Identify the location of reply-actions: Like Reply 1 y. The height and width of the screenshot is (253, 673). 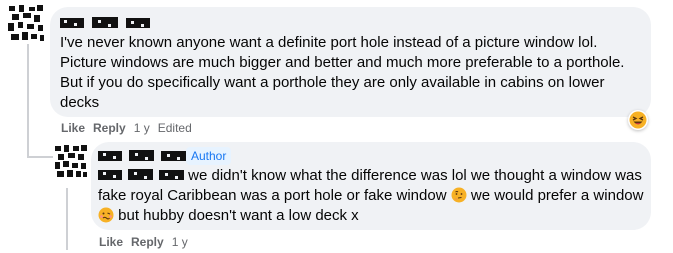
(143, 242).